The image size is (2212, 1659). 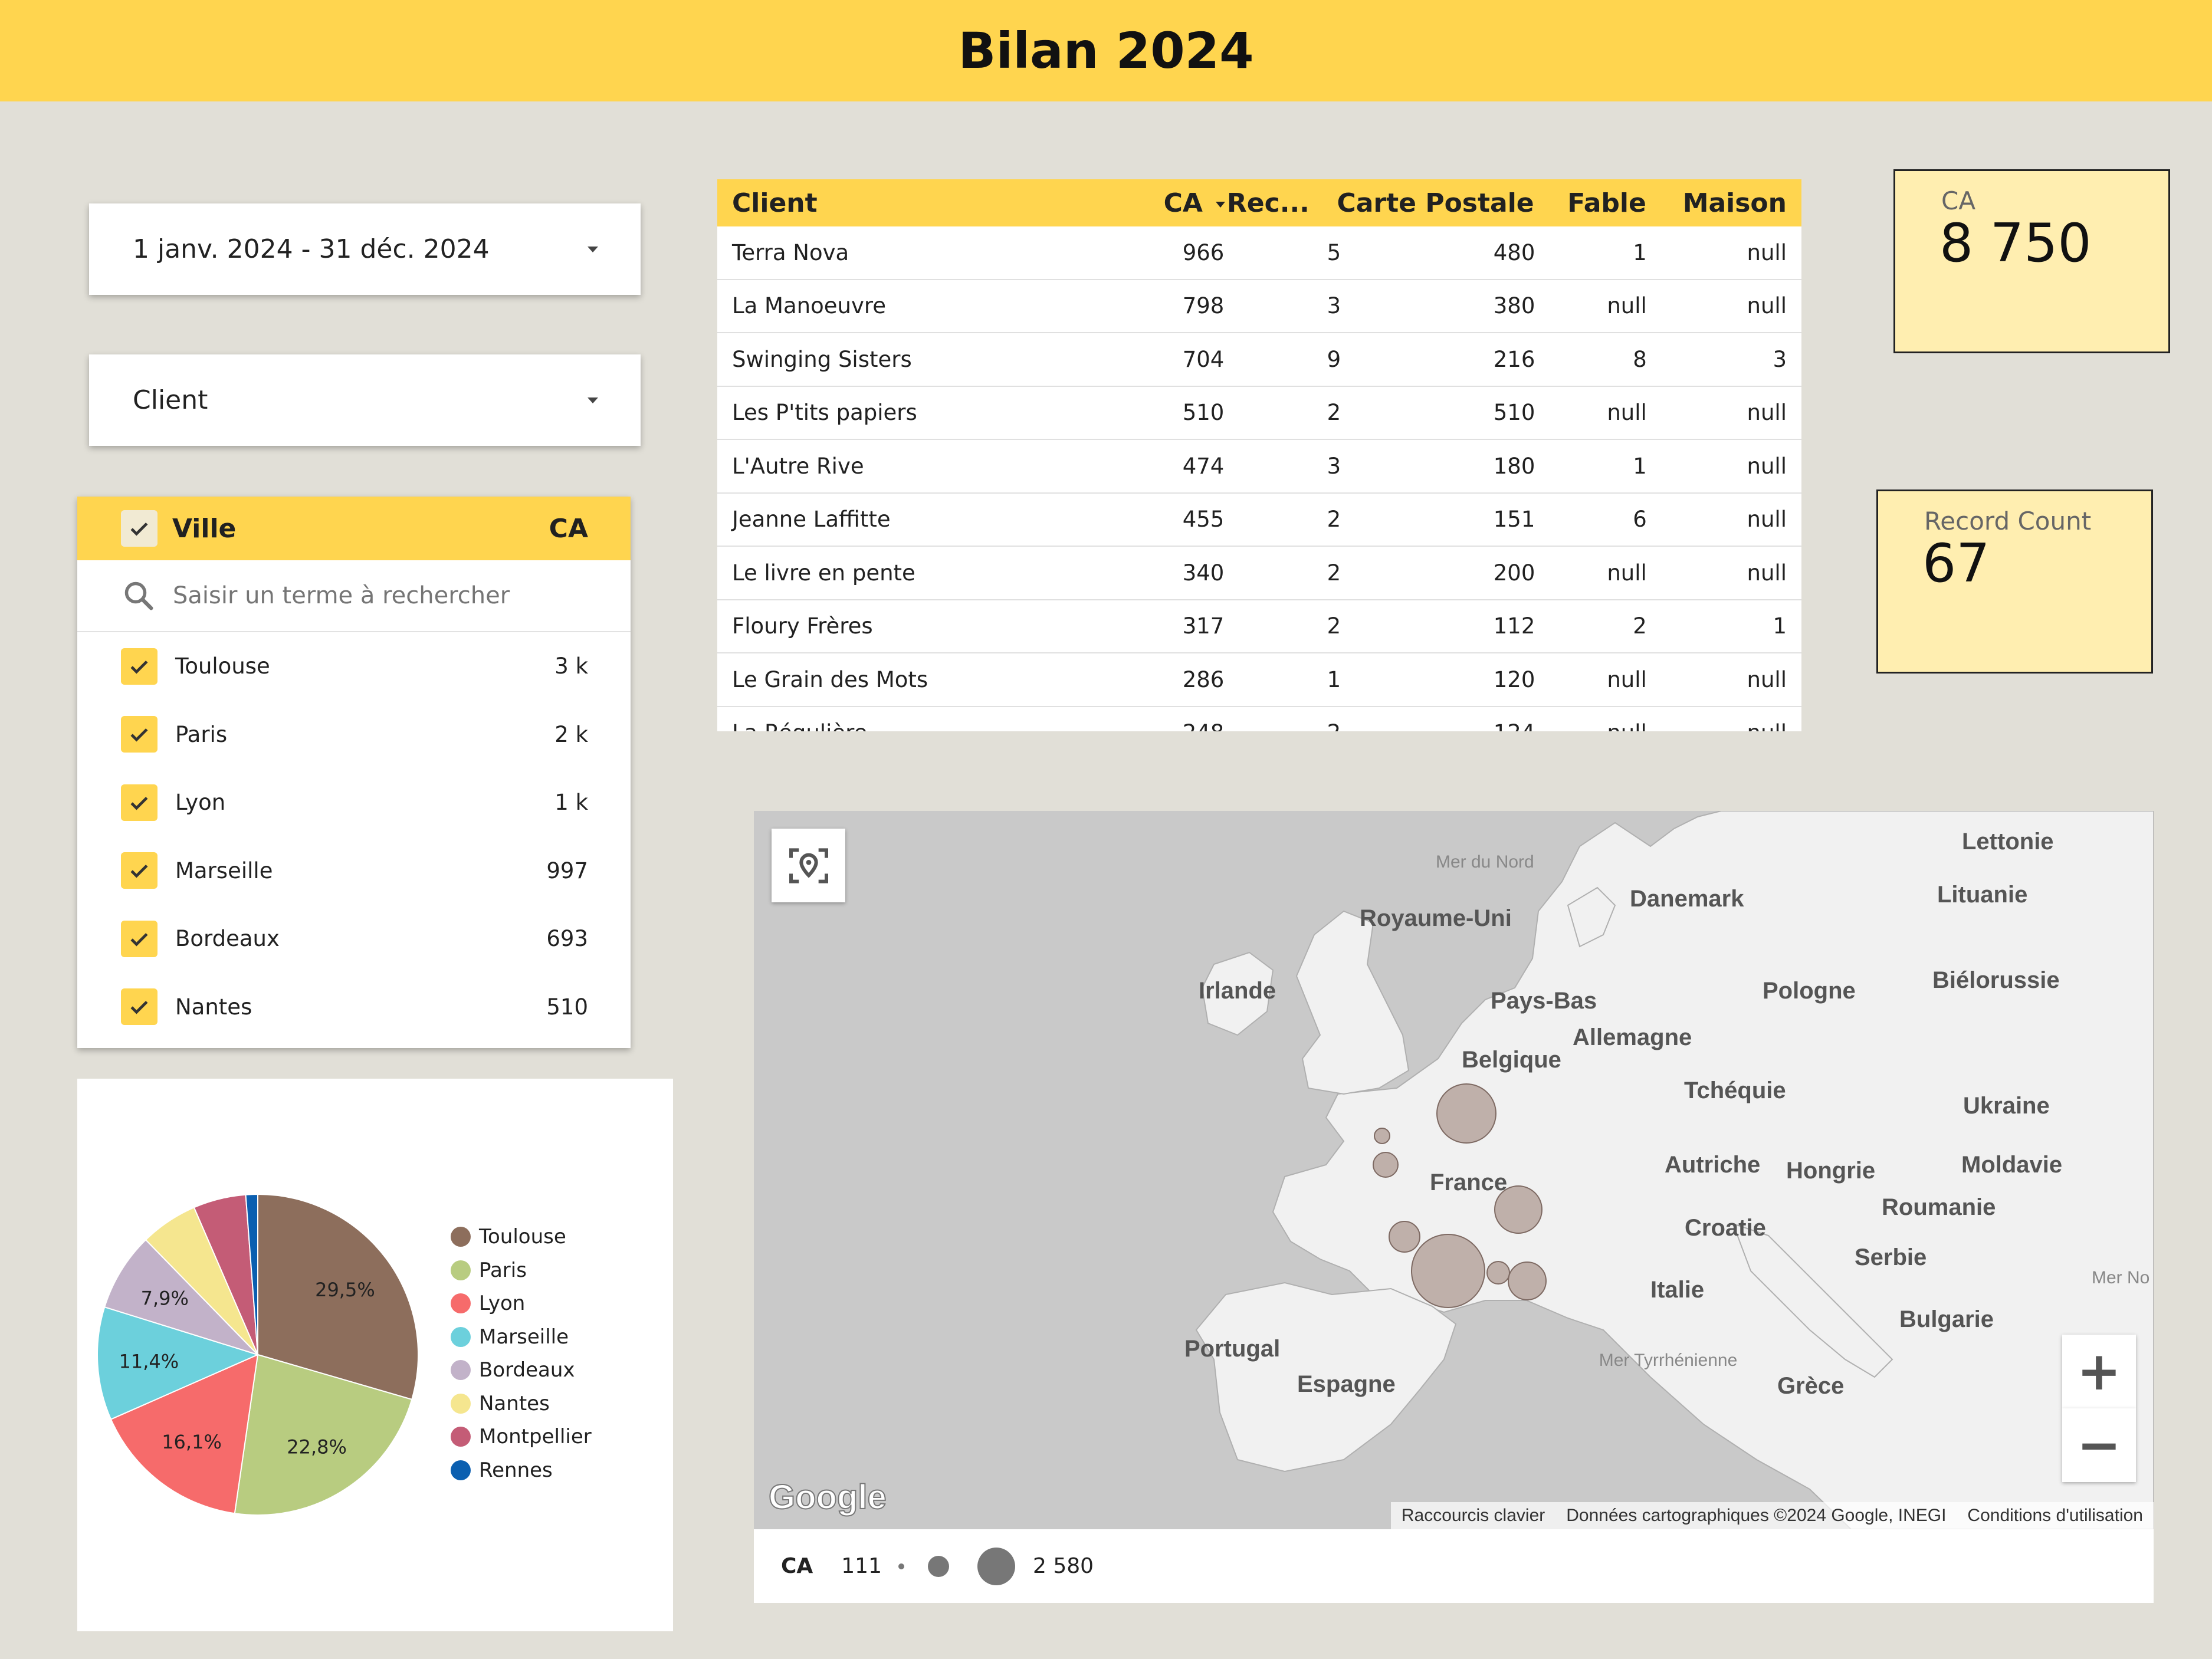 I want to click on cell-carte-postale: 120, so click(x=1514, y=679).